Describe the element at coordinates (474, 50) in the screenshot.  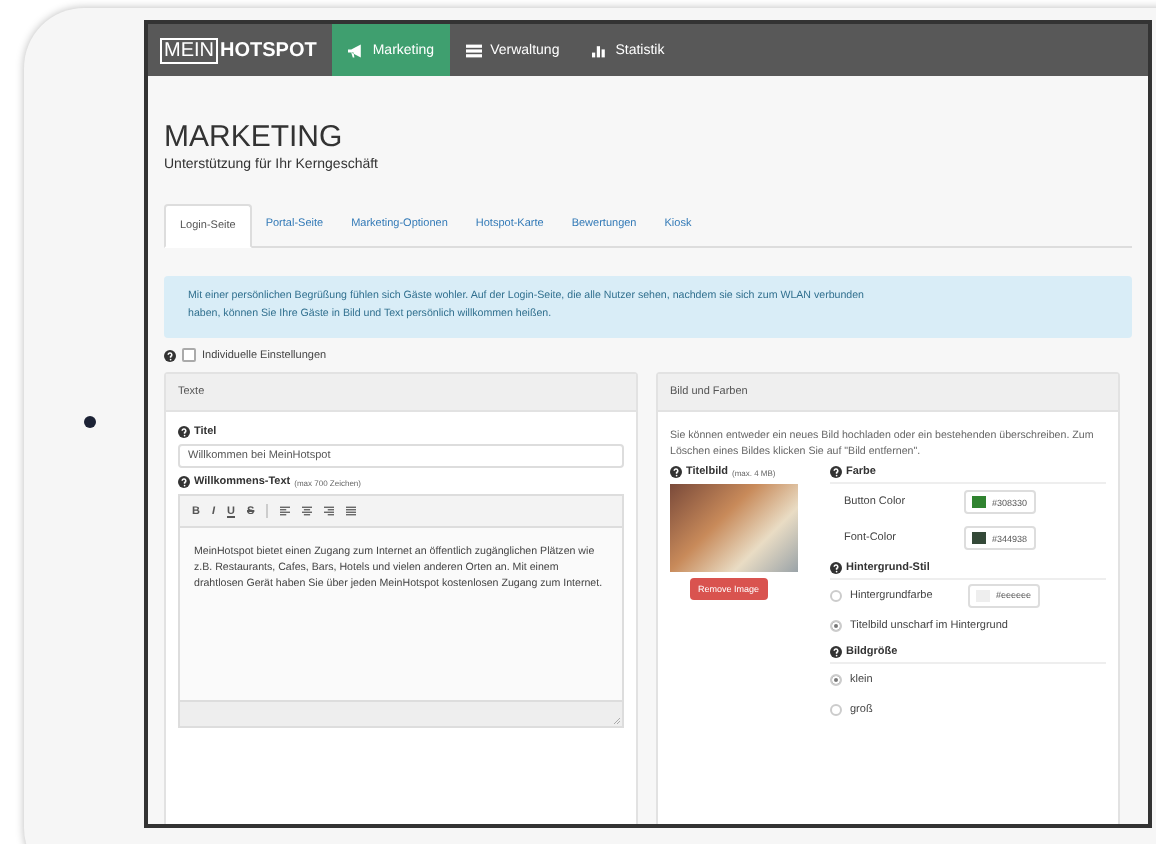
I see `list-icon` at that location.